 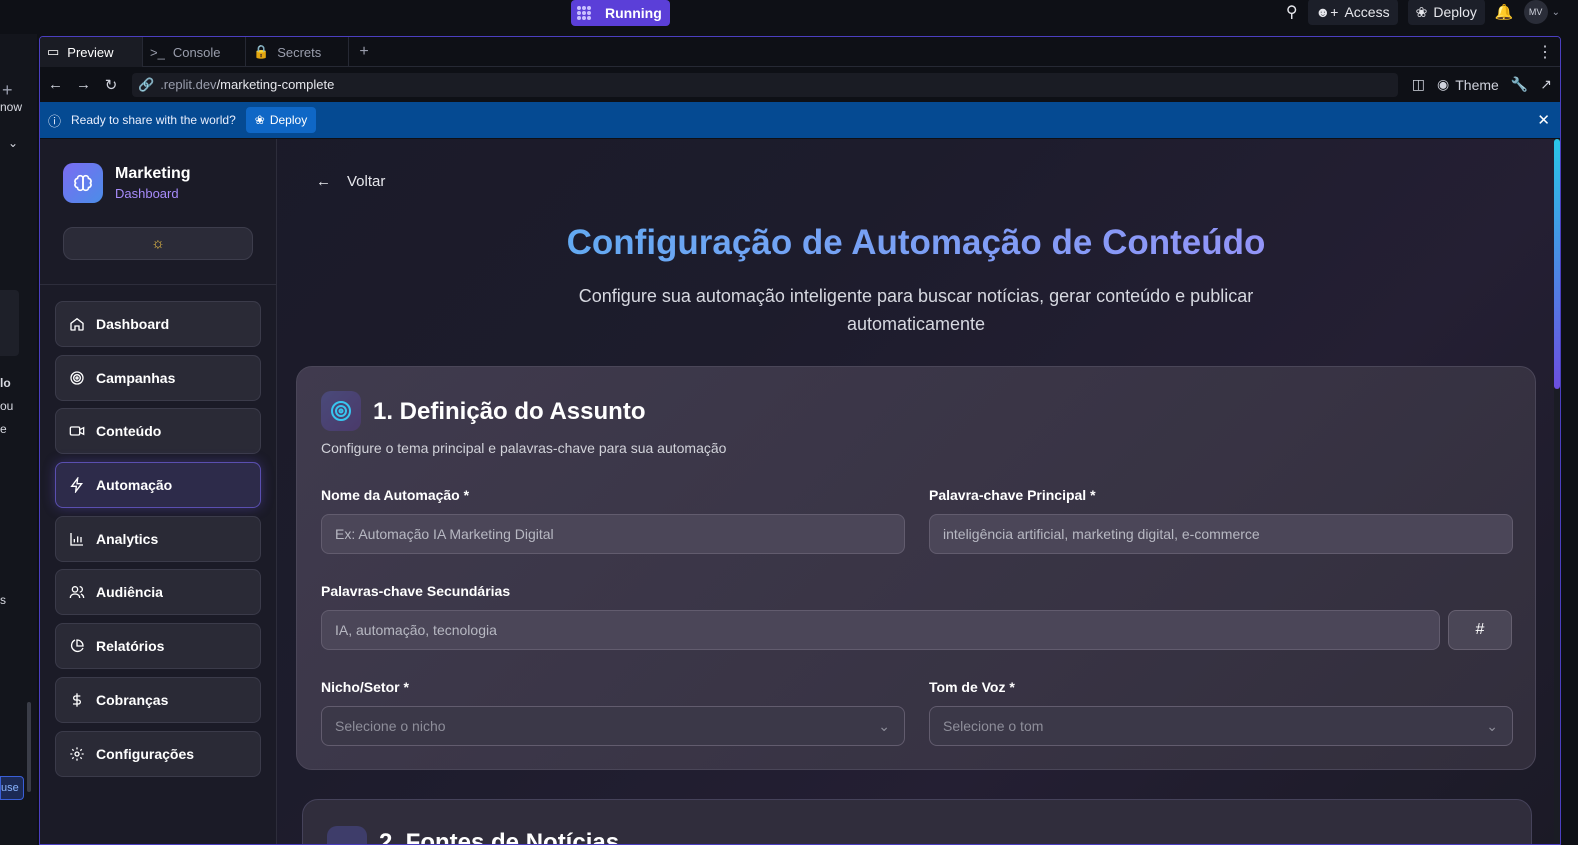 I want to click on brain-icon, so click(x=83, y=183).